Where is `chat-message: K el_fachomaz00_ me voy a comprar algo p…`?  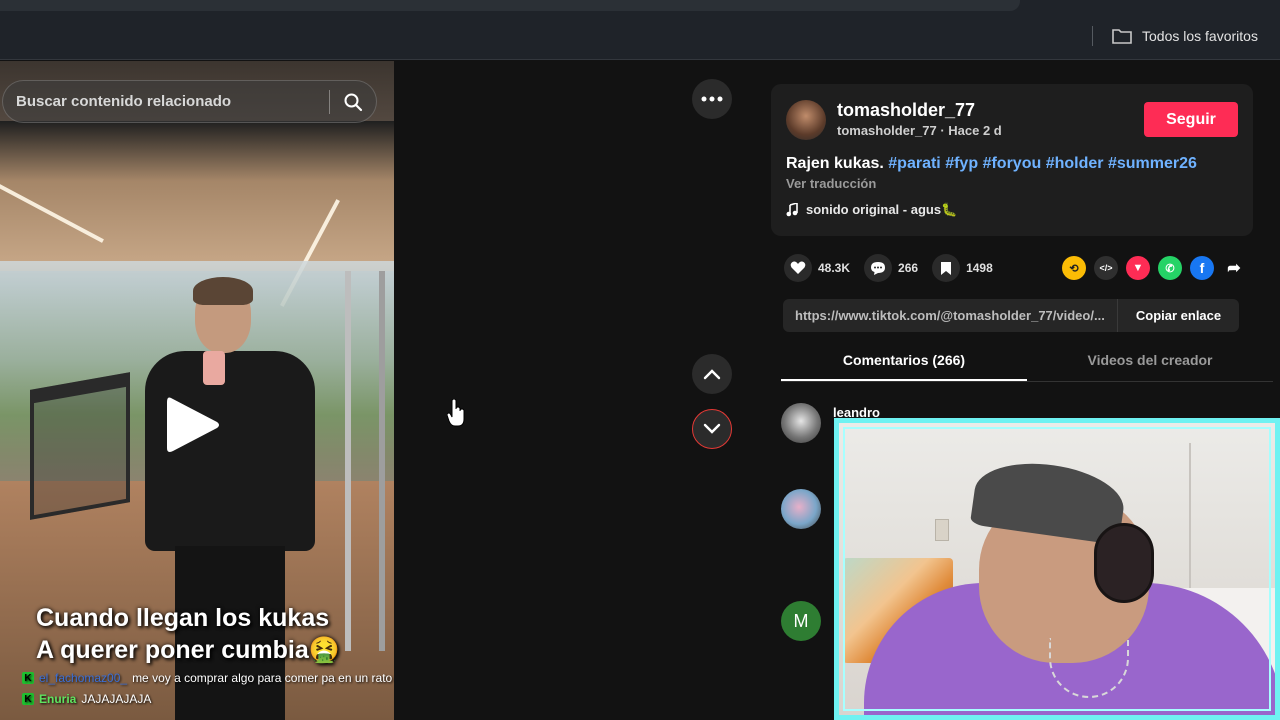 chat-message: K el_fachomaz00_ me voy a comprar algo p… is located at coordinates (226, 678).